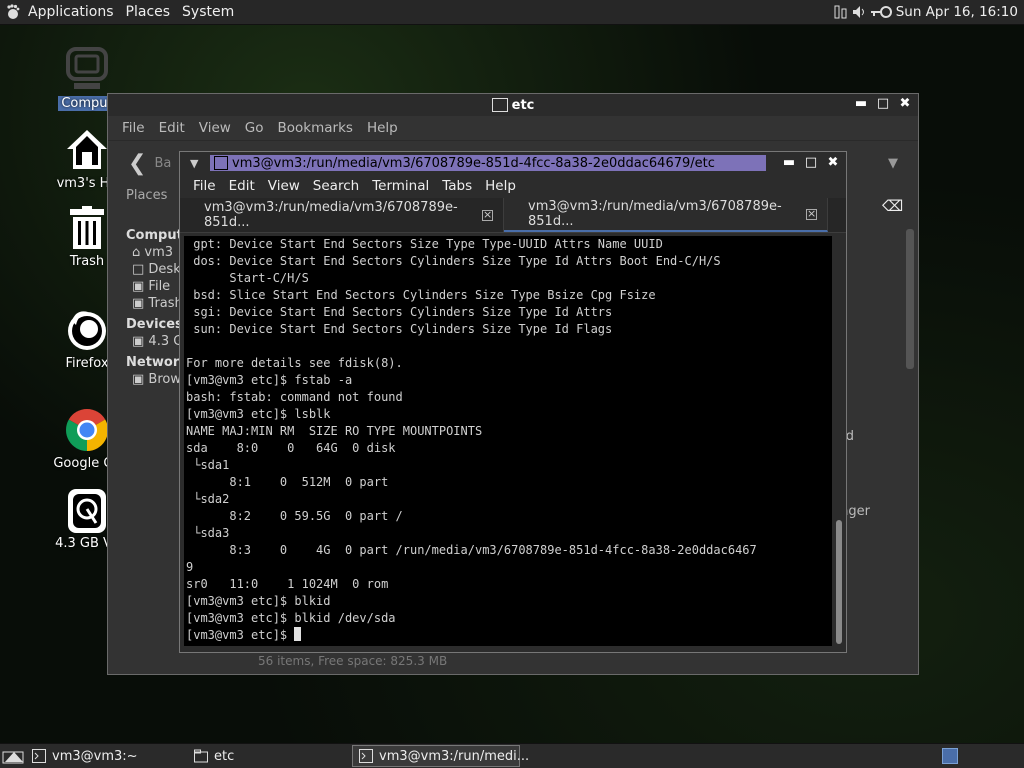  What do you see at coordinates (164, 269) in the screenshot?
I see `sidebar-item-label: Desk` at bounding box center [164, 269].